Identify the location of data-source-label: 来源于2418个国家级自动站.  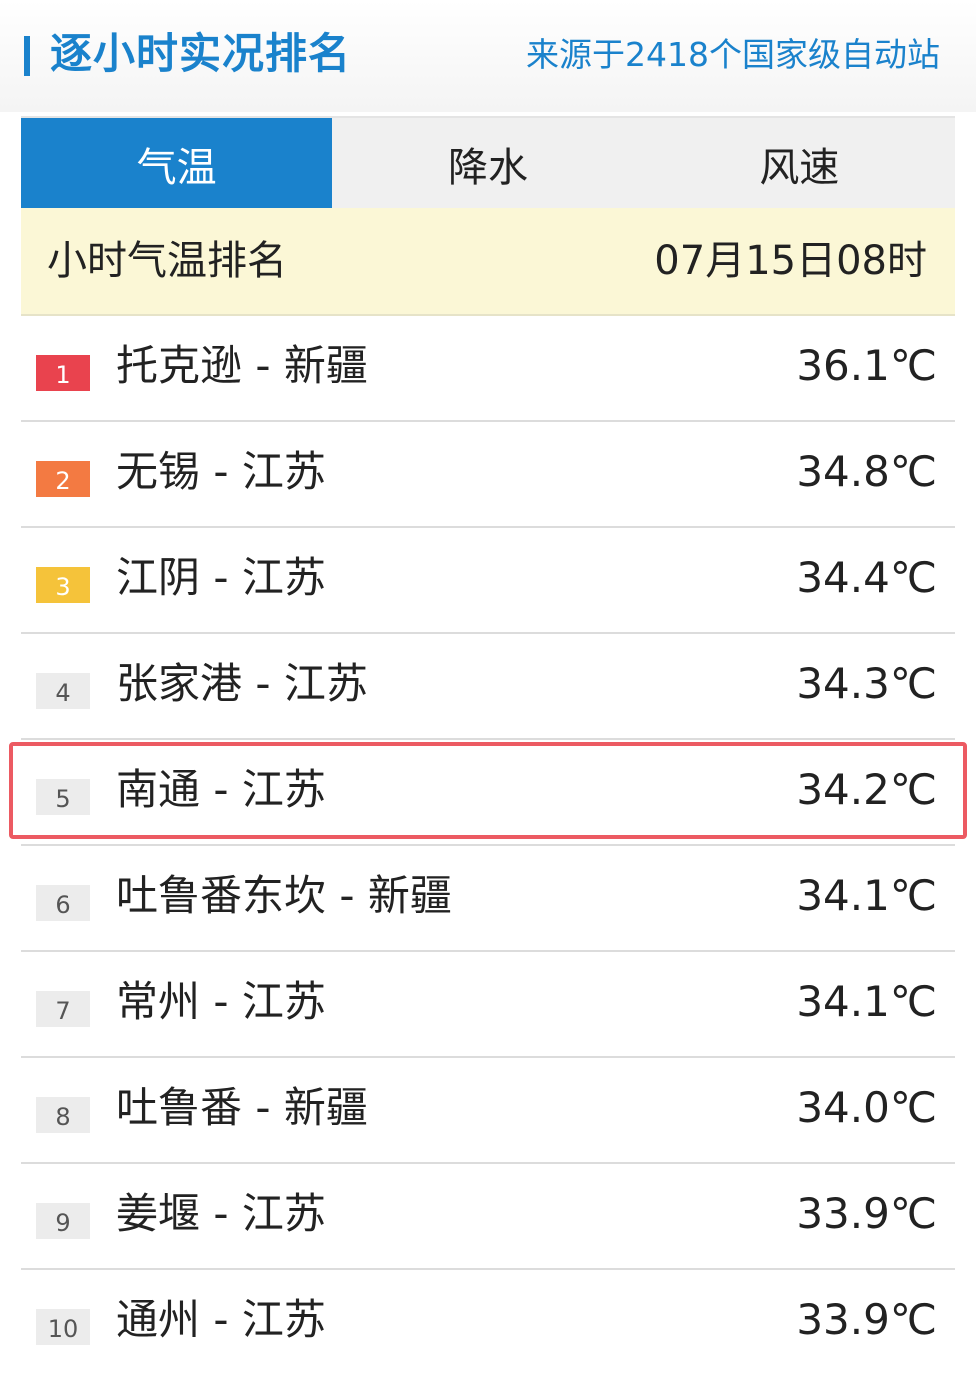
(733, 54).